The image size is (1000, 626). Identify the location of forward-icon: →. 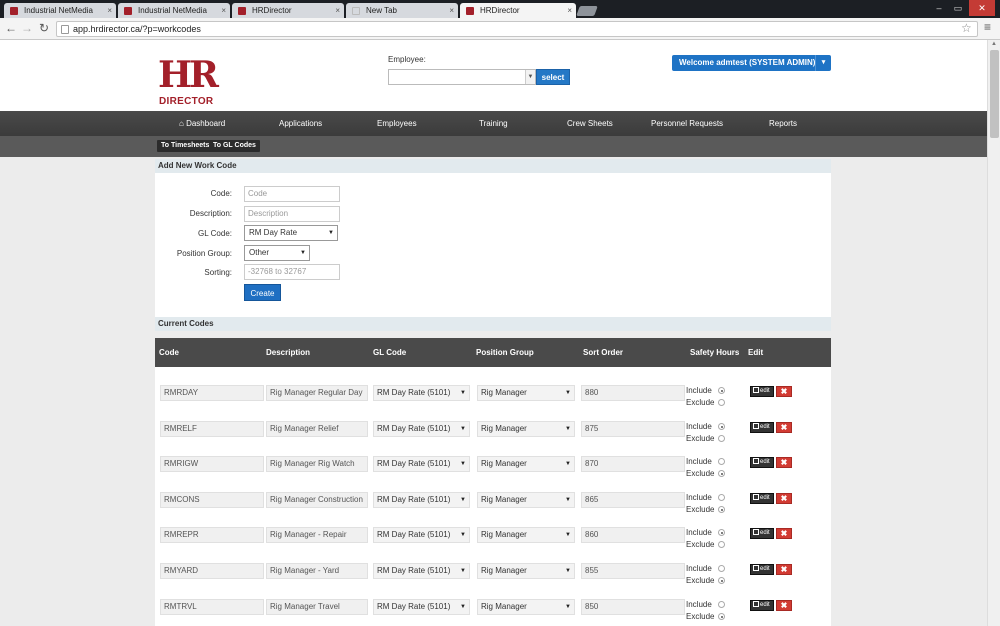
(27, 28).